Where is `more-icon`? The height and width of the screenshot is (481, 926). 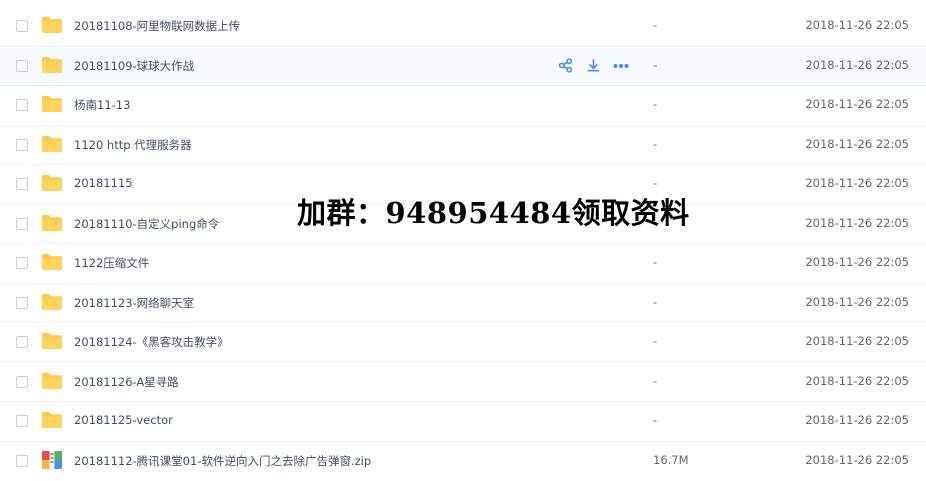 more-icon is located at coordinates (621, 66).